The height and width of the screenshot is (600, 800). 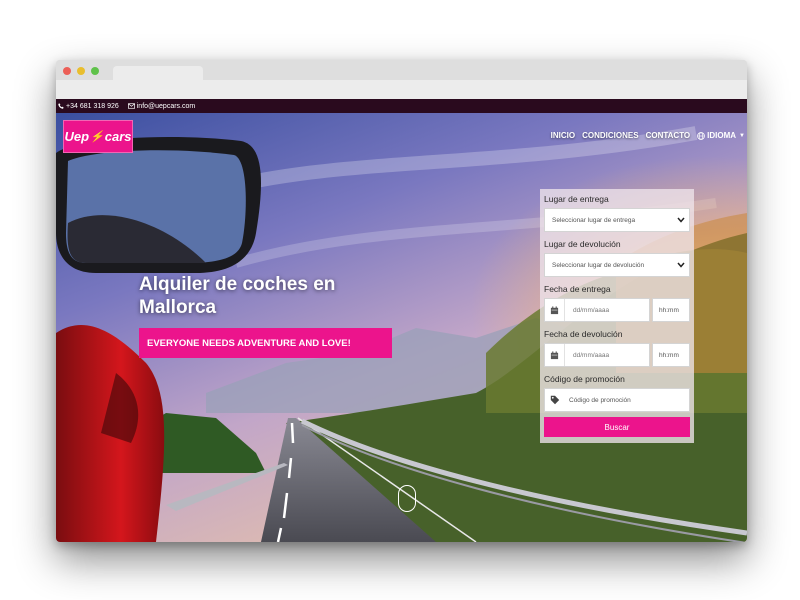 I want to click on return-time-placeholder: hh:mm, so click(x=669, y=355).